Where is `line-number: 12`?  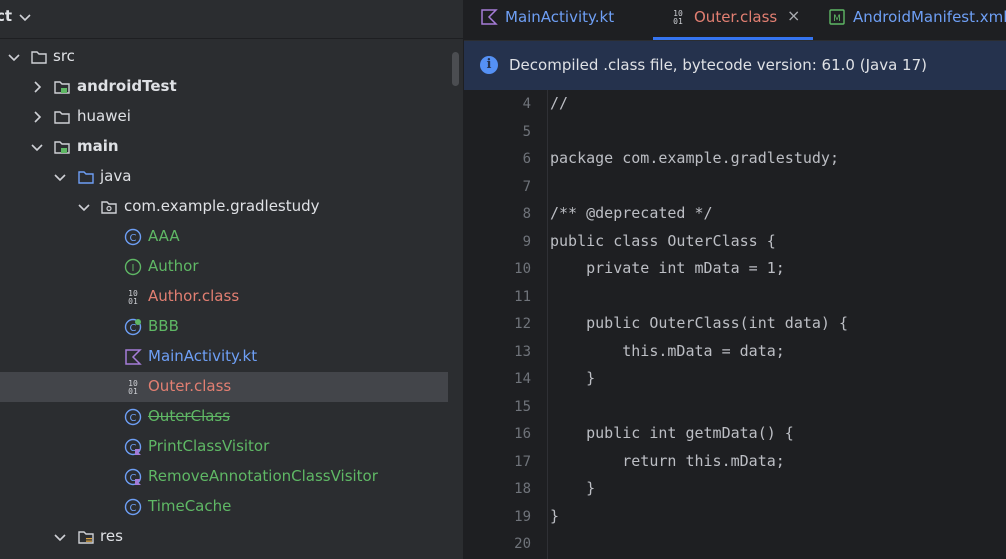
line-number: 12 is located at coordinates (522, 324).